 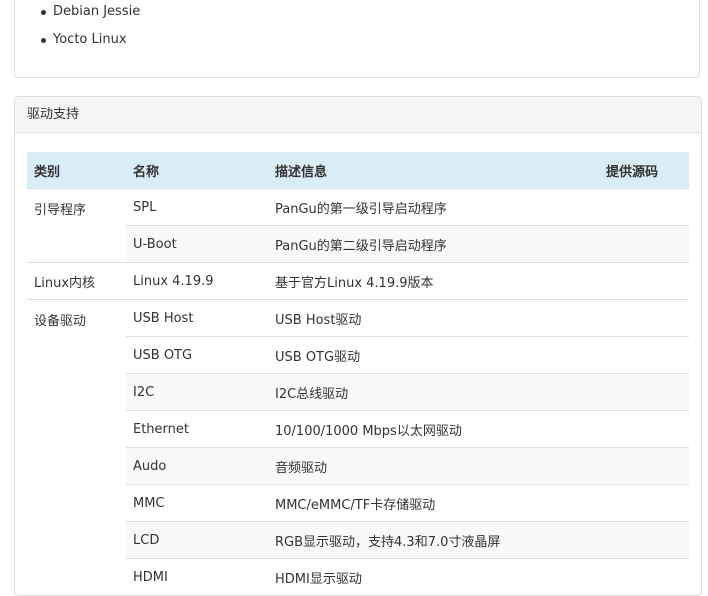 What do you see at coordinates (433, 318) in the screenshot?
I see `description-cell: USB Host驱动` at bounding box center [433, 318].